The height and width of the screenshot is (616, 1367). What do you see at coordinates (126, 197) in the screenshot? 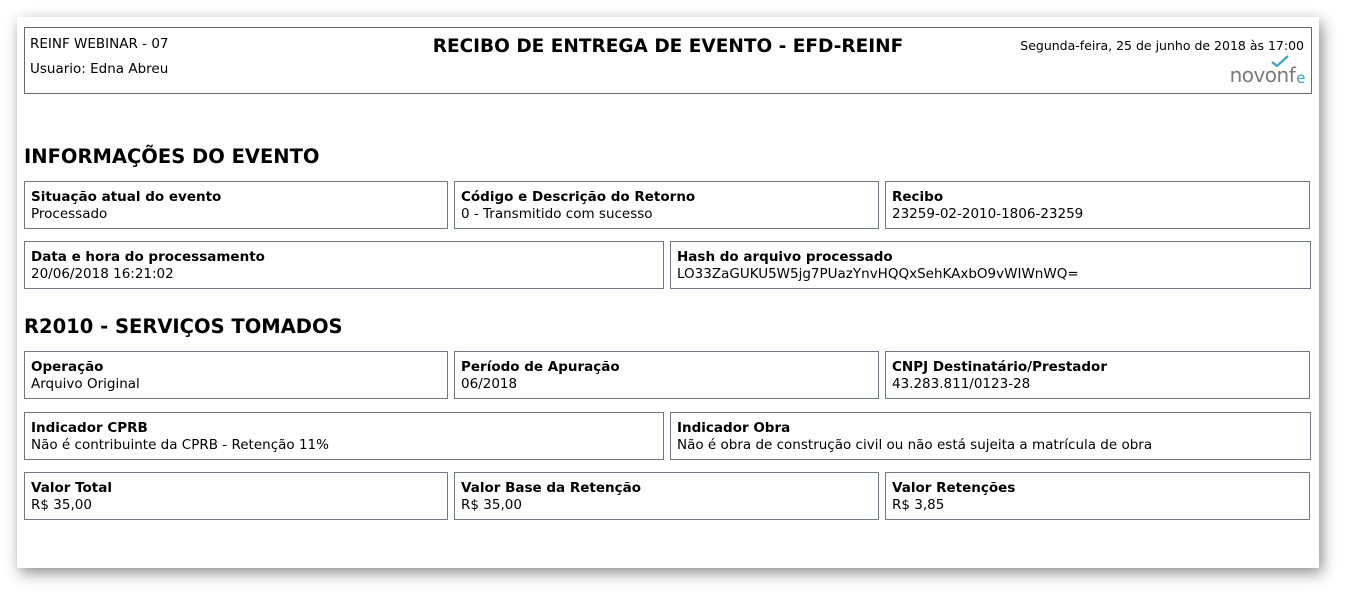
I see `field-label: Situação atual do evento` at bounding box center [126, 197].